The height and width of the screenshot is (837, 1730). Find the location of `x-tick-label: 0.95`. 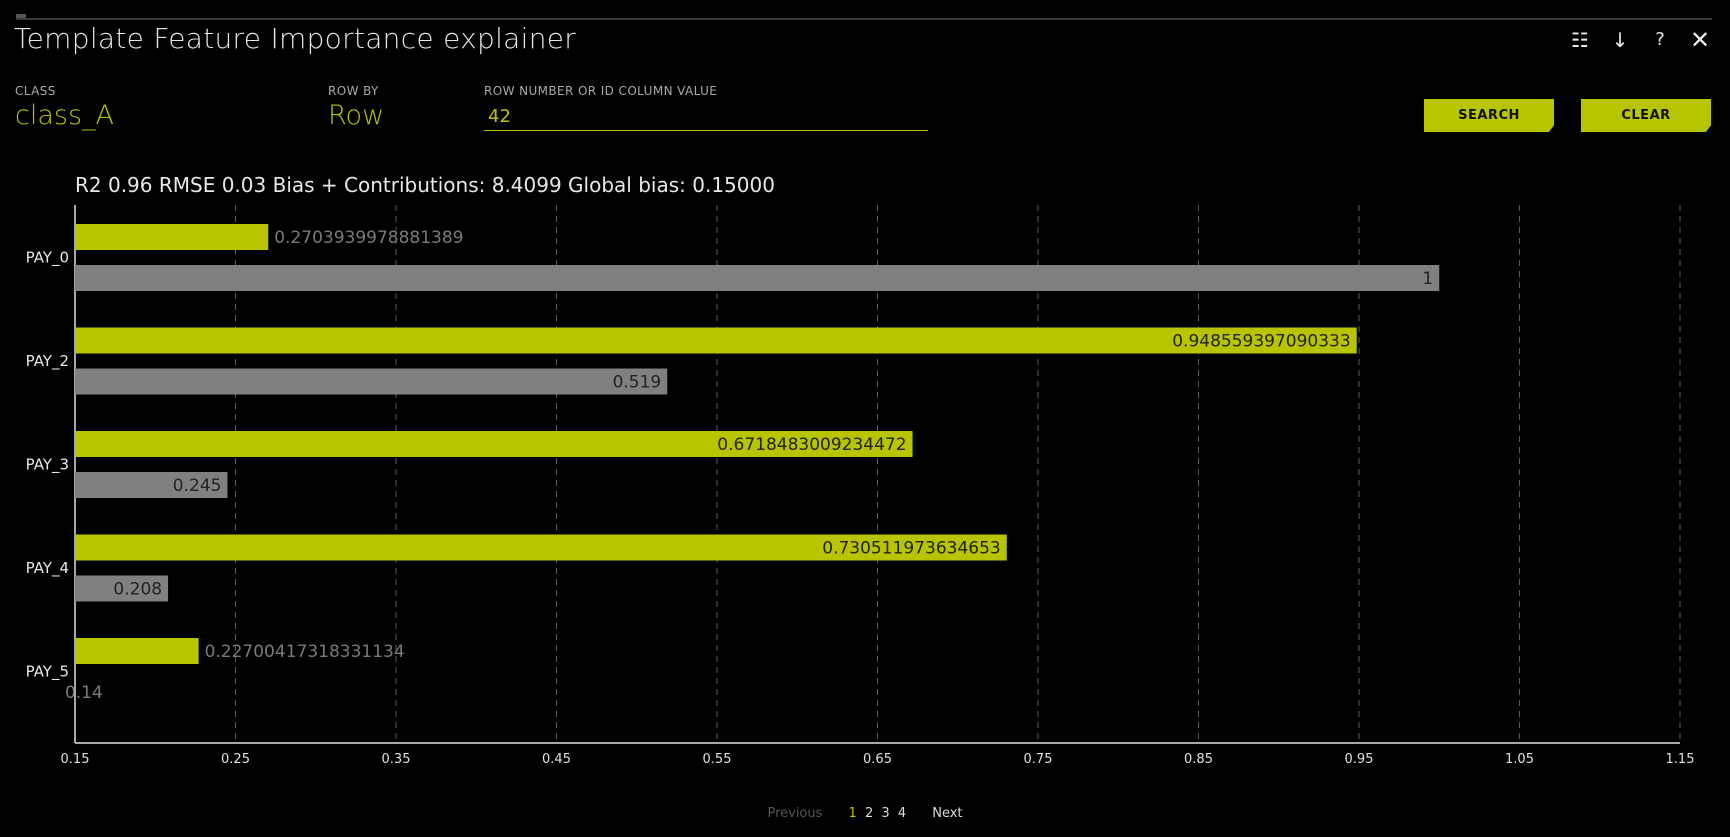

x-tick-label: 0.95 is located at coordinates (1359, 759).